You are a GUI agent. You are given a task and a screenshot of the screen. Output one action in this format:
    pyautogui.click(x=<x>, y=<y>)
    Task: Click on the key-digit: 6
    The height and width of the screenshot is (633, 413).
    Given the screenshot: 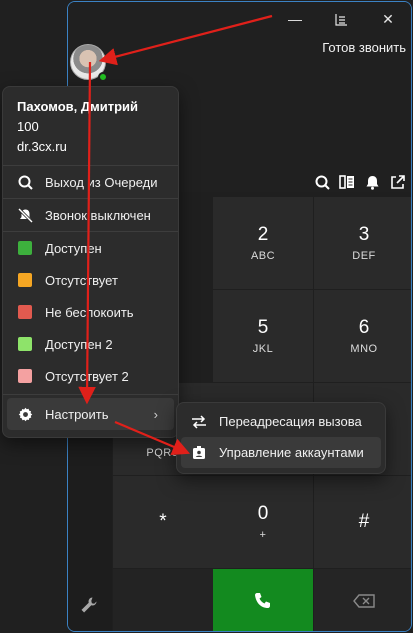 What is the action you would take?
    pyautogui.click(x=364, y=327)
    